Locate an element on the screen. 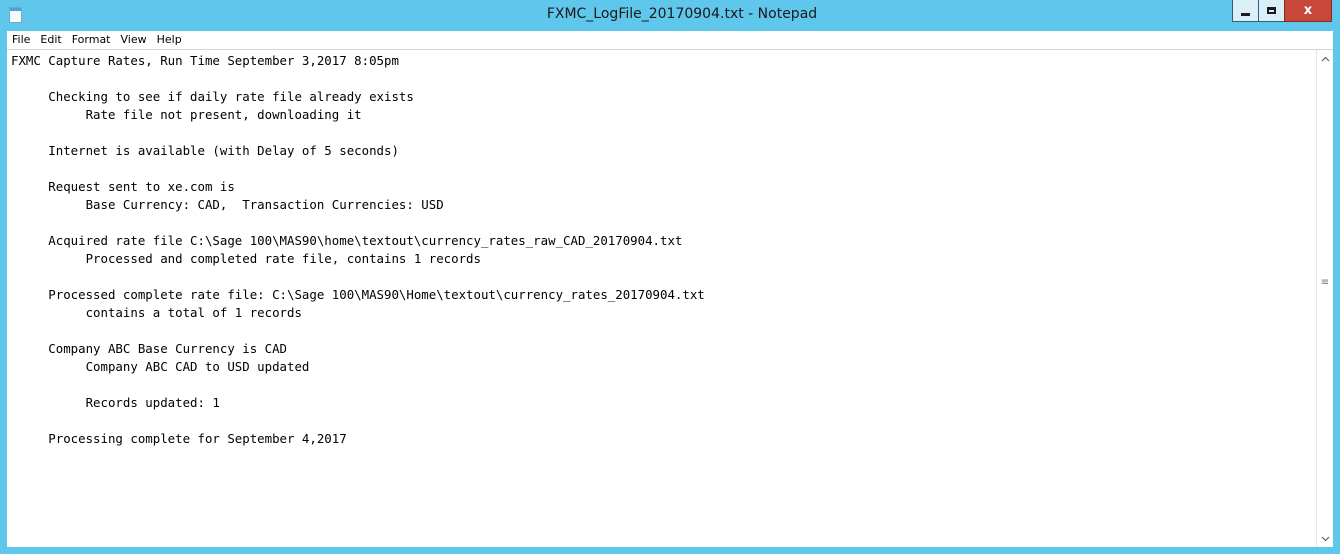  menu-format: Format is located at coordinates (91, 40).